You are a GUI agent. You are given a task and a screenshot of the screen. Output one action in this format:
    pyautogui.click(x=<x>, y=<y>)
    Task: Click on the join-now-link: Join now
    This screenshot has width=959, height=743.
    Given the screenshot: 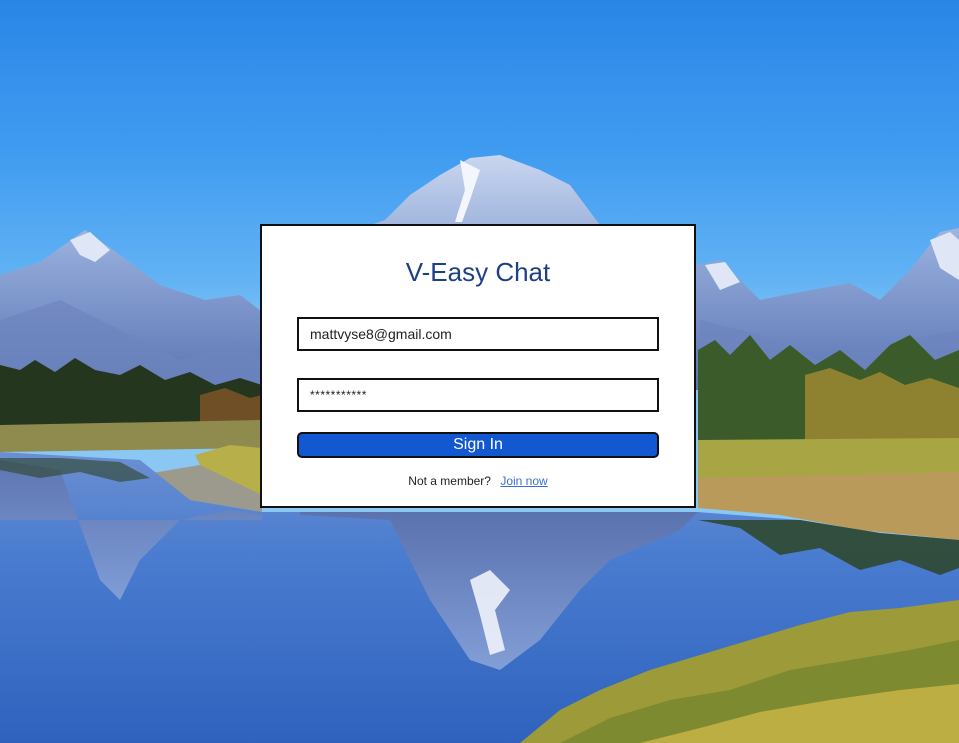 What is the action you would take?
    pyautogui.click(x=523, y=481)
    